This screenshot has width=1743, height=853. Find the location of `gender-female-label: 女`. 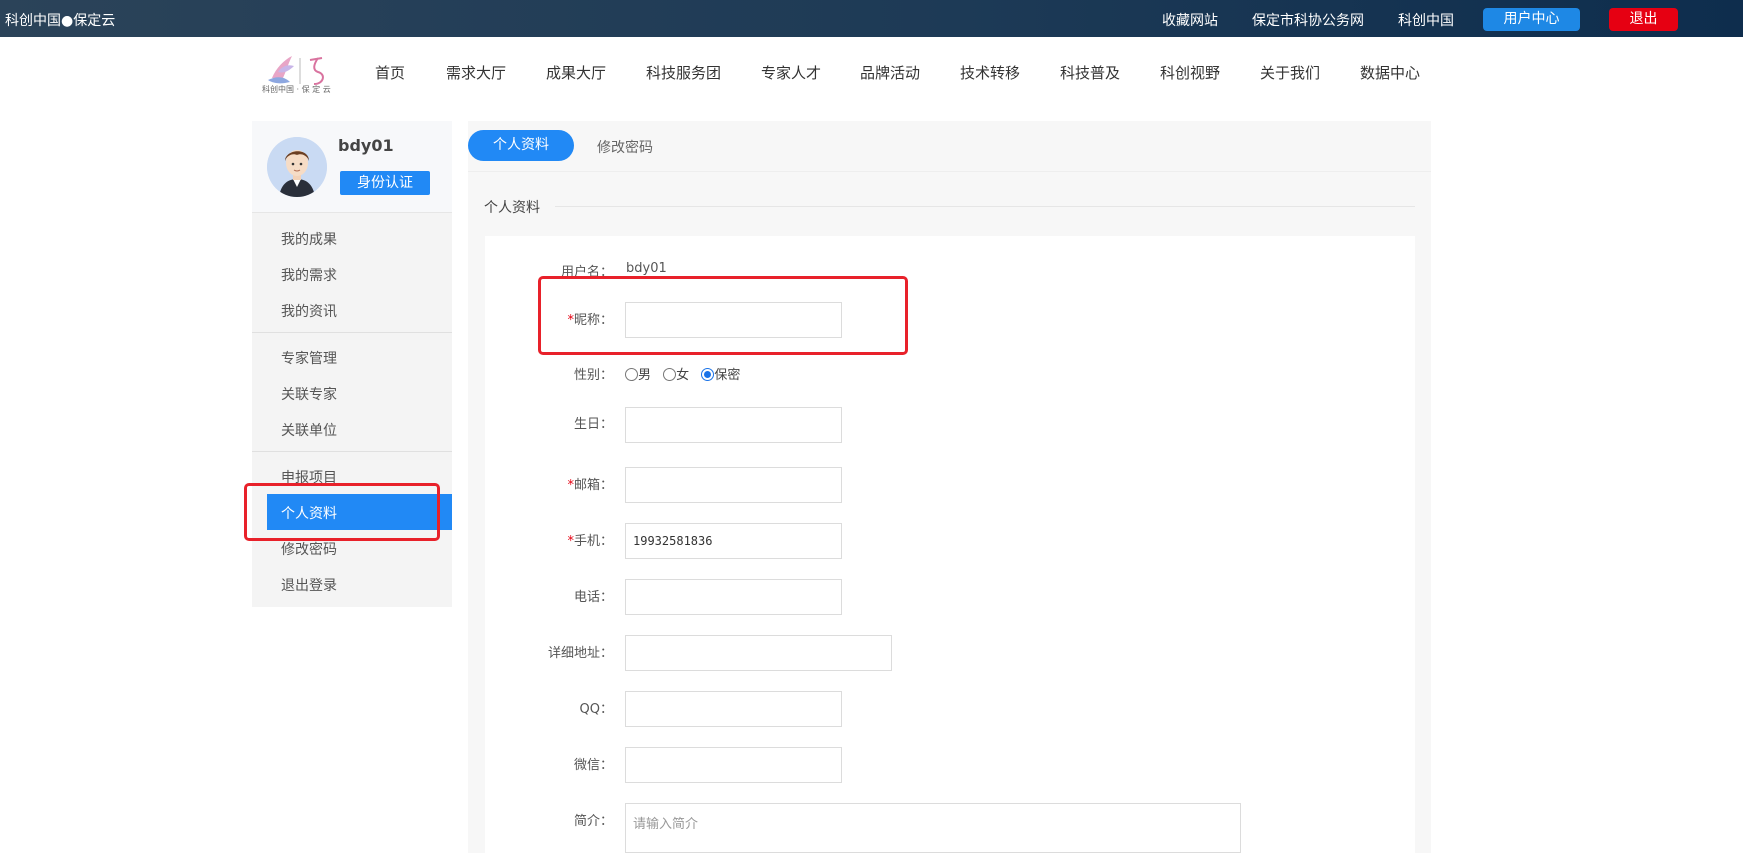

gender-female-label: 女 is located at coordinates (682, 375).